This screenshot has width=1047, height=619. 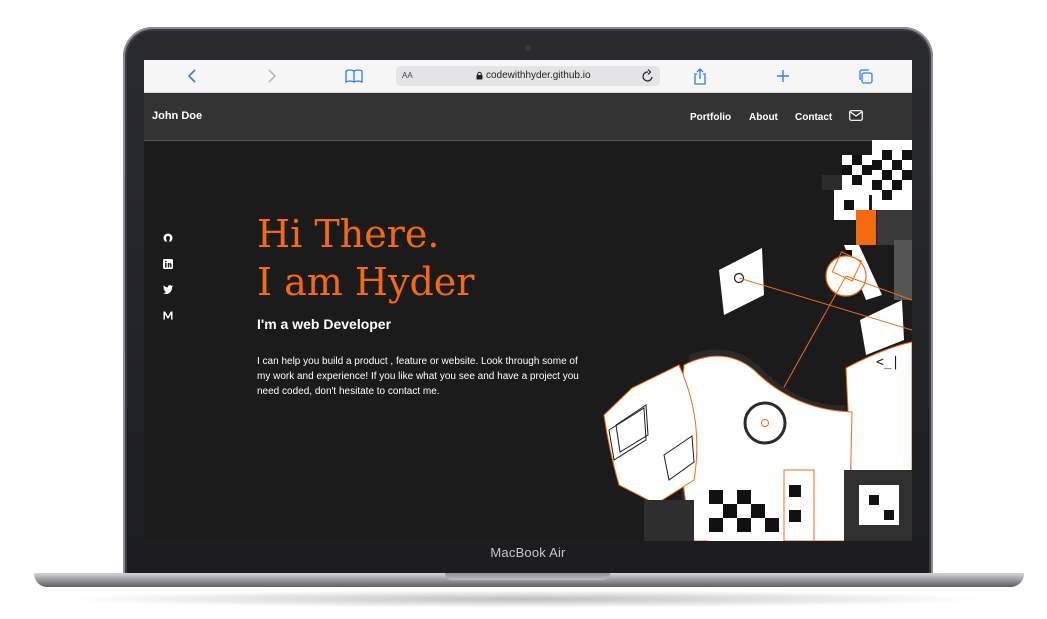 I want to click on chevron-left-icon, so click(x=191, y=76).